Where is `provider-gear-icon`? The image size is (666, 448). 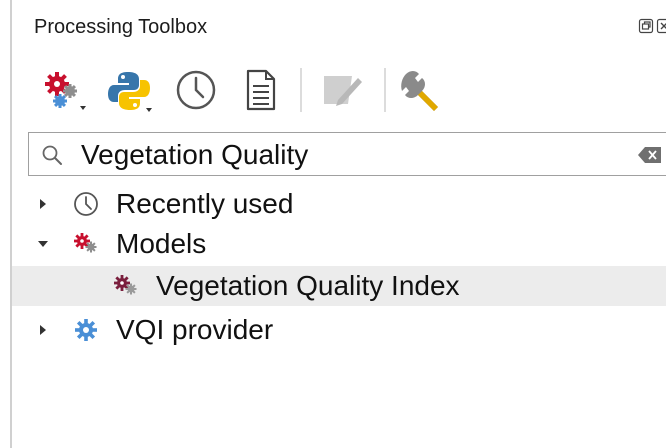 provider-gear-icon is located at coordinates (86, 330).